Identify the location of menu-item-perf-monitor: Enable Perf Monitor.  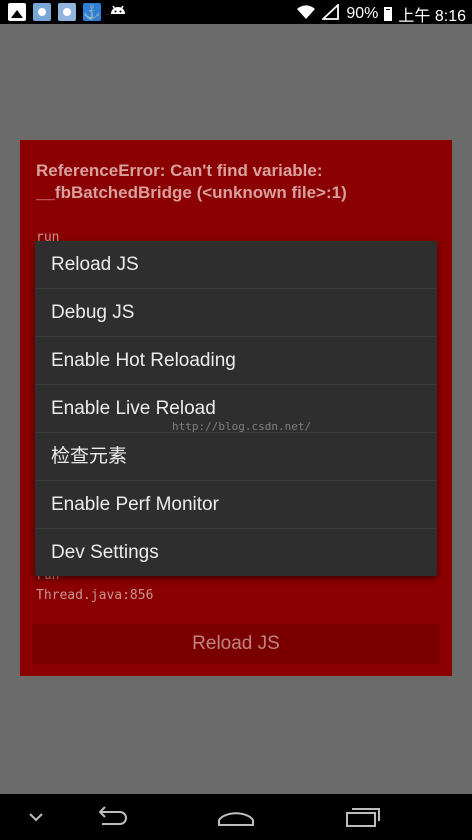
(236, 505).